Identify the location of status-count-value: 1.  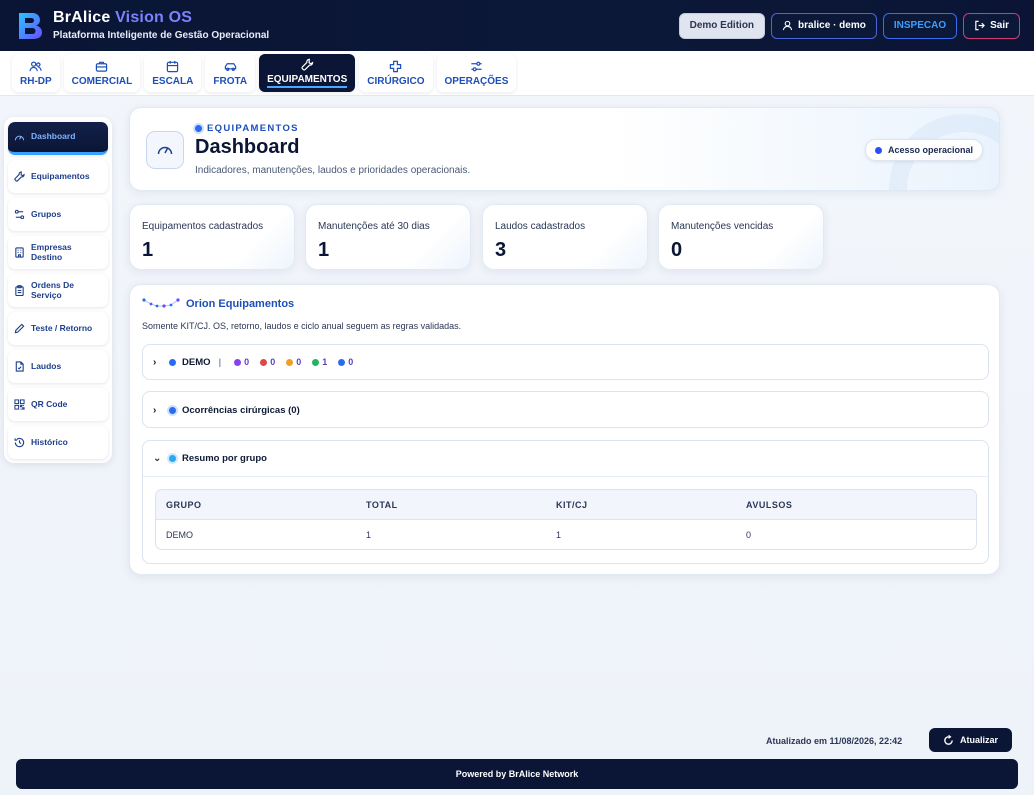
(325, 362).